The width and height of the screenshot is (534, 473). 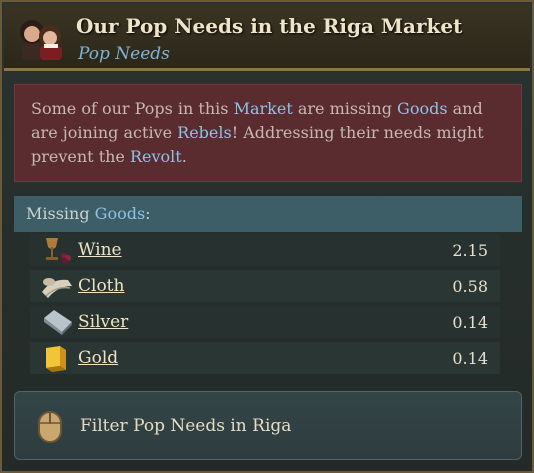 I want to click on pop-portrait-icon, so click(x=41, y=40).